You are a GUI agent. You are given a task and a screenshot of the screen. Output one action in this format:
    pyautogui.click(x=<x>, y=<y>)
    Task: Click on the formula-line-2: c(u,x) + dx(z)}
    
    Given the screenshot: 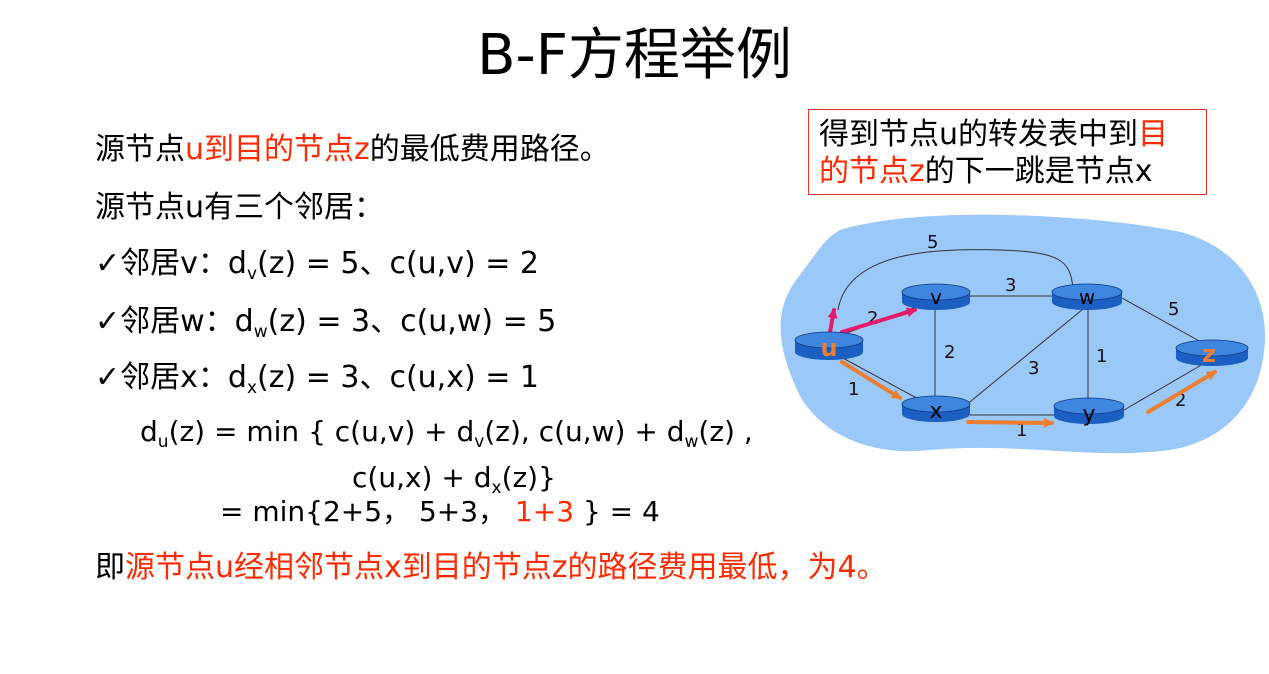 What is the action you would take?
    pyautogui.click(x=454, y=479)
    